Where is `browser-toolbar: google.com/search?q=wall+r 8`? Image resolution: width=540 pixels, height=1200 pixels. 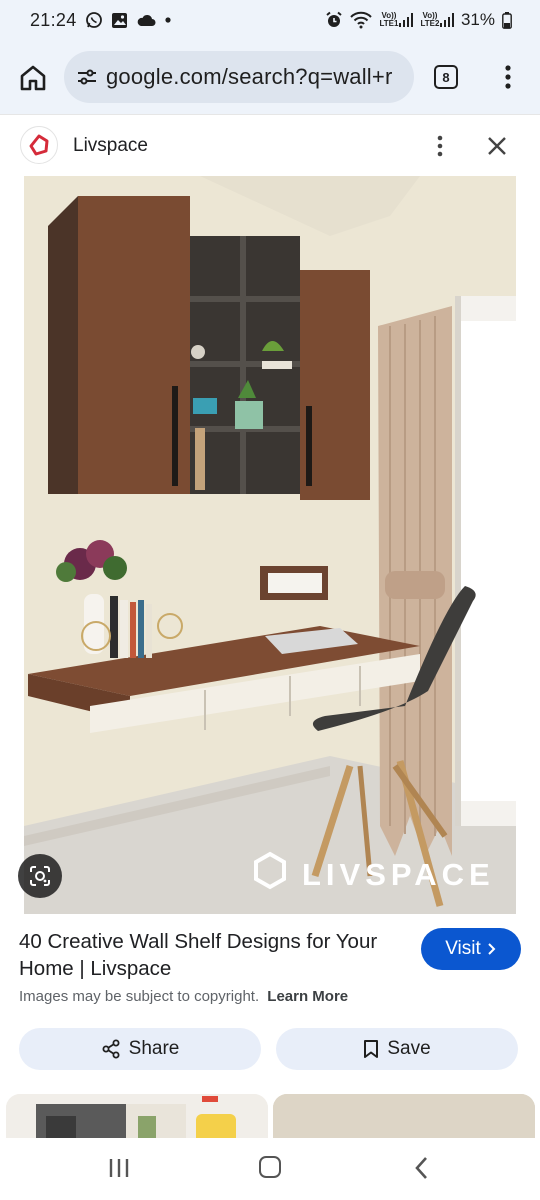
browser-toolbar: google.com/search?q=wall+r 8 is located at coordinates (270, 77).